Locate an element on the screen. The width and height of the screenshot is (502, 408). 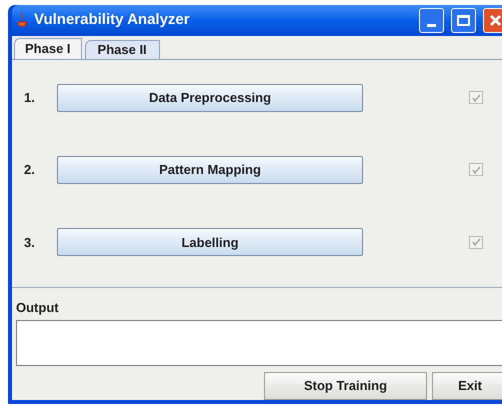
output-area is located at coordinates (259, 343).